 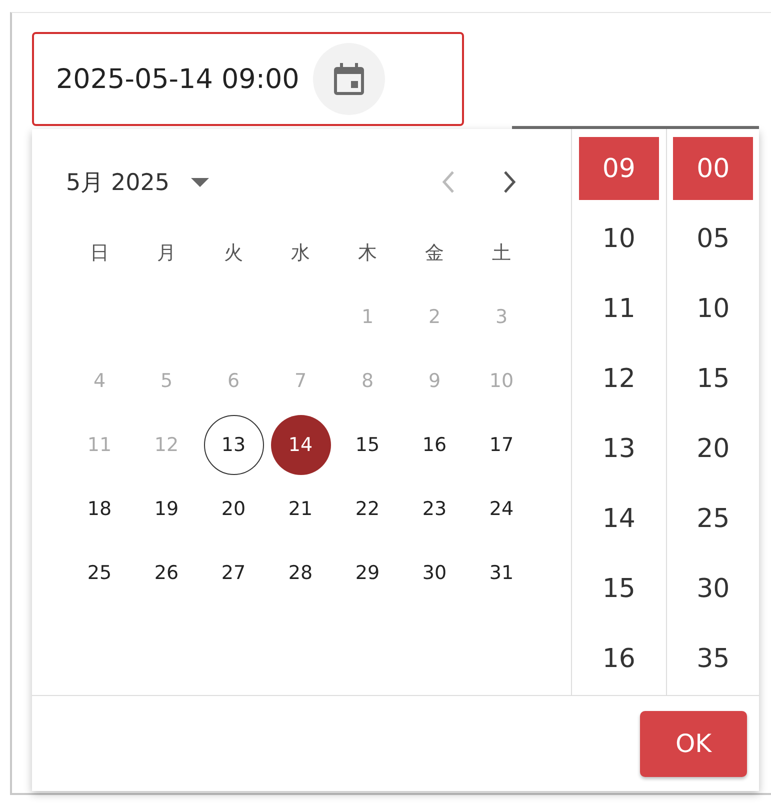 What do you see at coordinates (434, 509) in the screenshot?
I see `calendar-day: 23` at bounding box center [434, 509].